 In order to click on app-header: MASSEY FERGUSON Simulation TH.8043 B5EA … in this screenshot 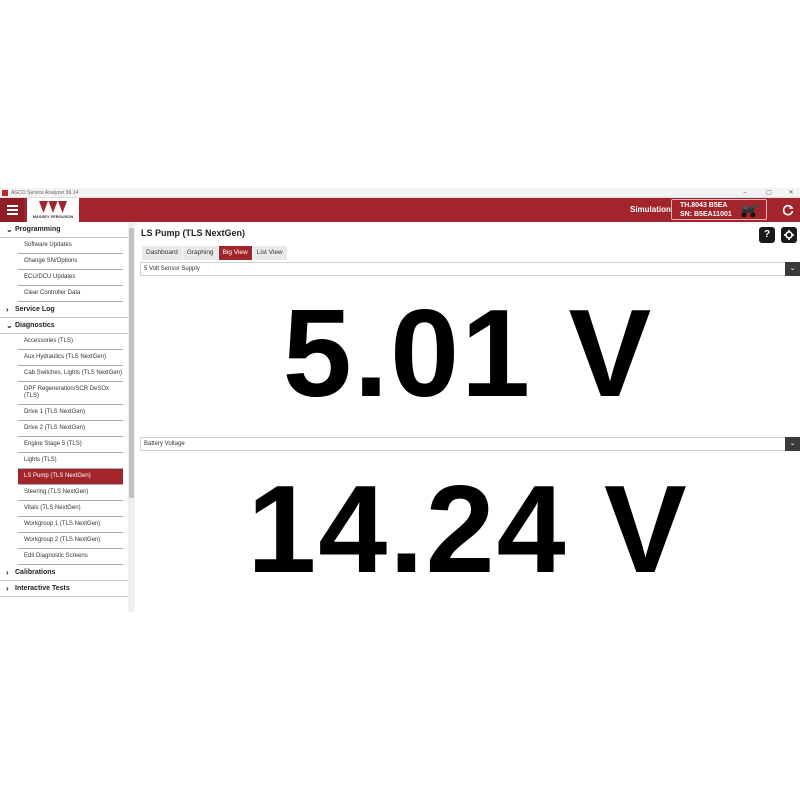, I will do `click(400, 210)`.